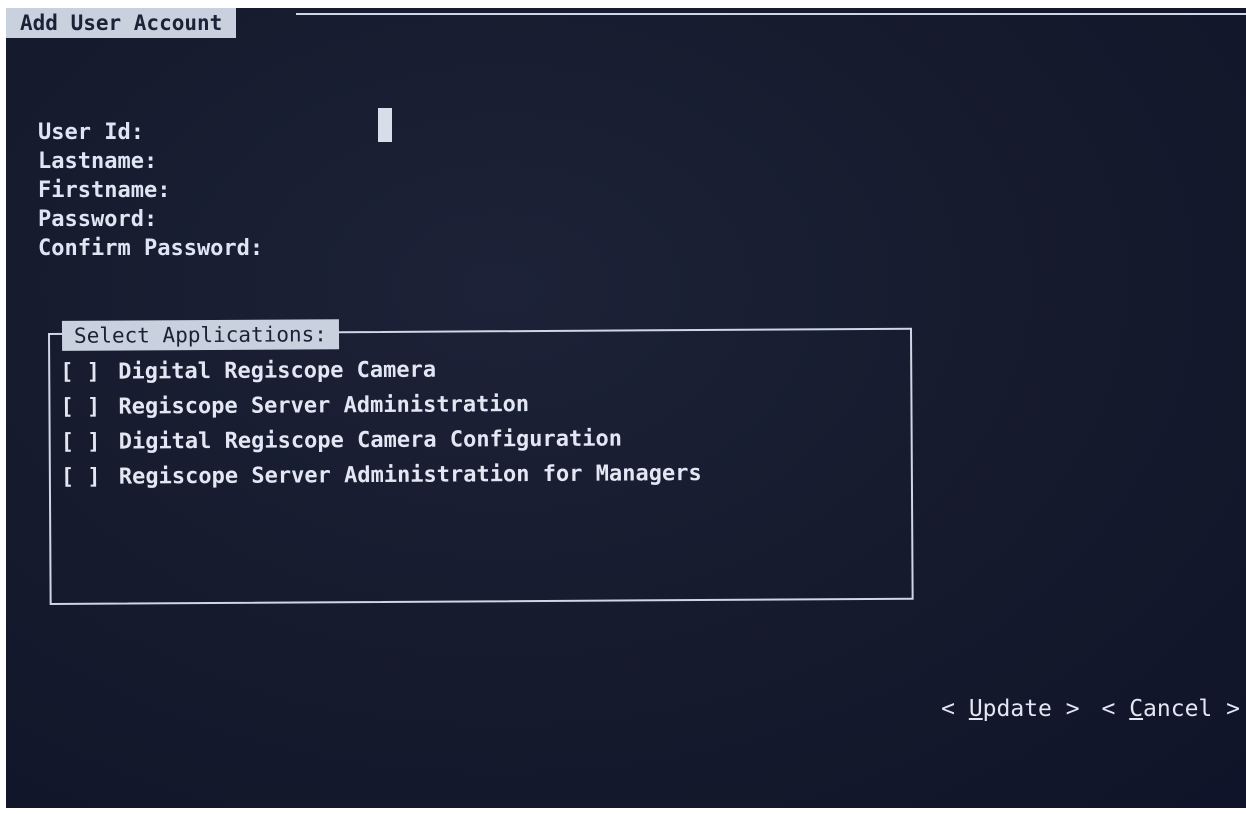  I want to click on password-field: Password:, so click(150, 219).